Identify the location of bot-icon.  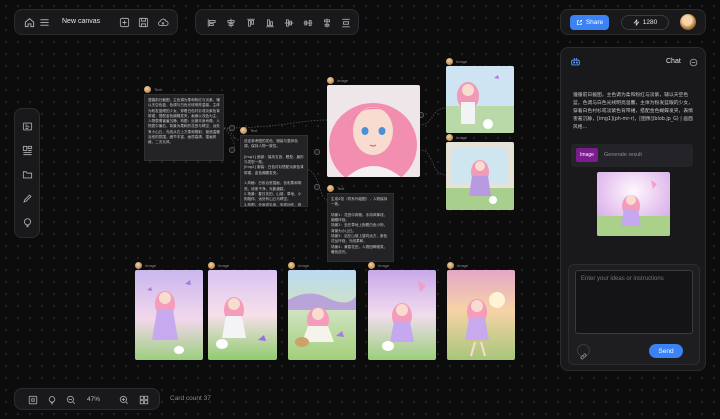
(575, 61).